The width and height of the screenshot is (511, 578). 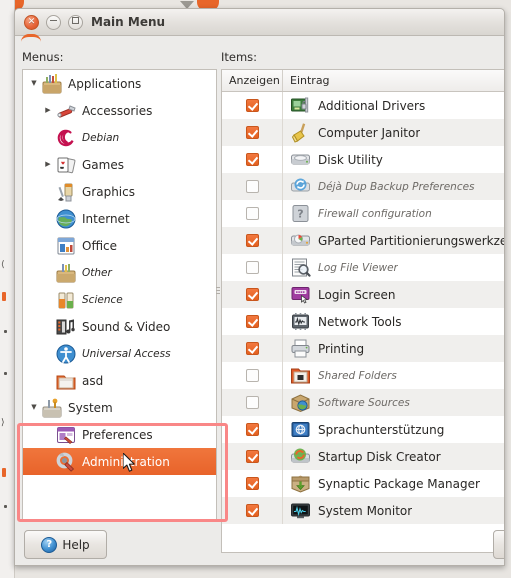 What do you see at coordinates (119, 110) in the screenshot?
I see `tree-item-accessories: ▶ Accessories` at bounding box center [119, 110].